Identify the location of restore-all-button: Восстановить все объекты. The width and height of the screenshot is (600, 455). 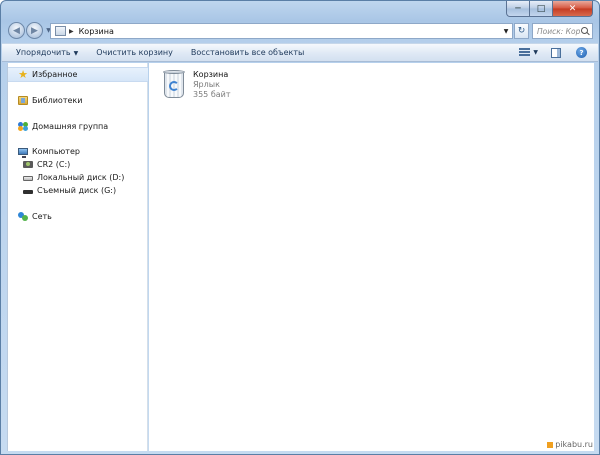
(248, 52).